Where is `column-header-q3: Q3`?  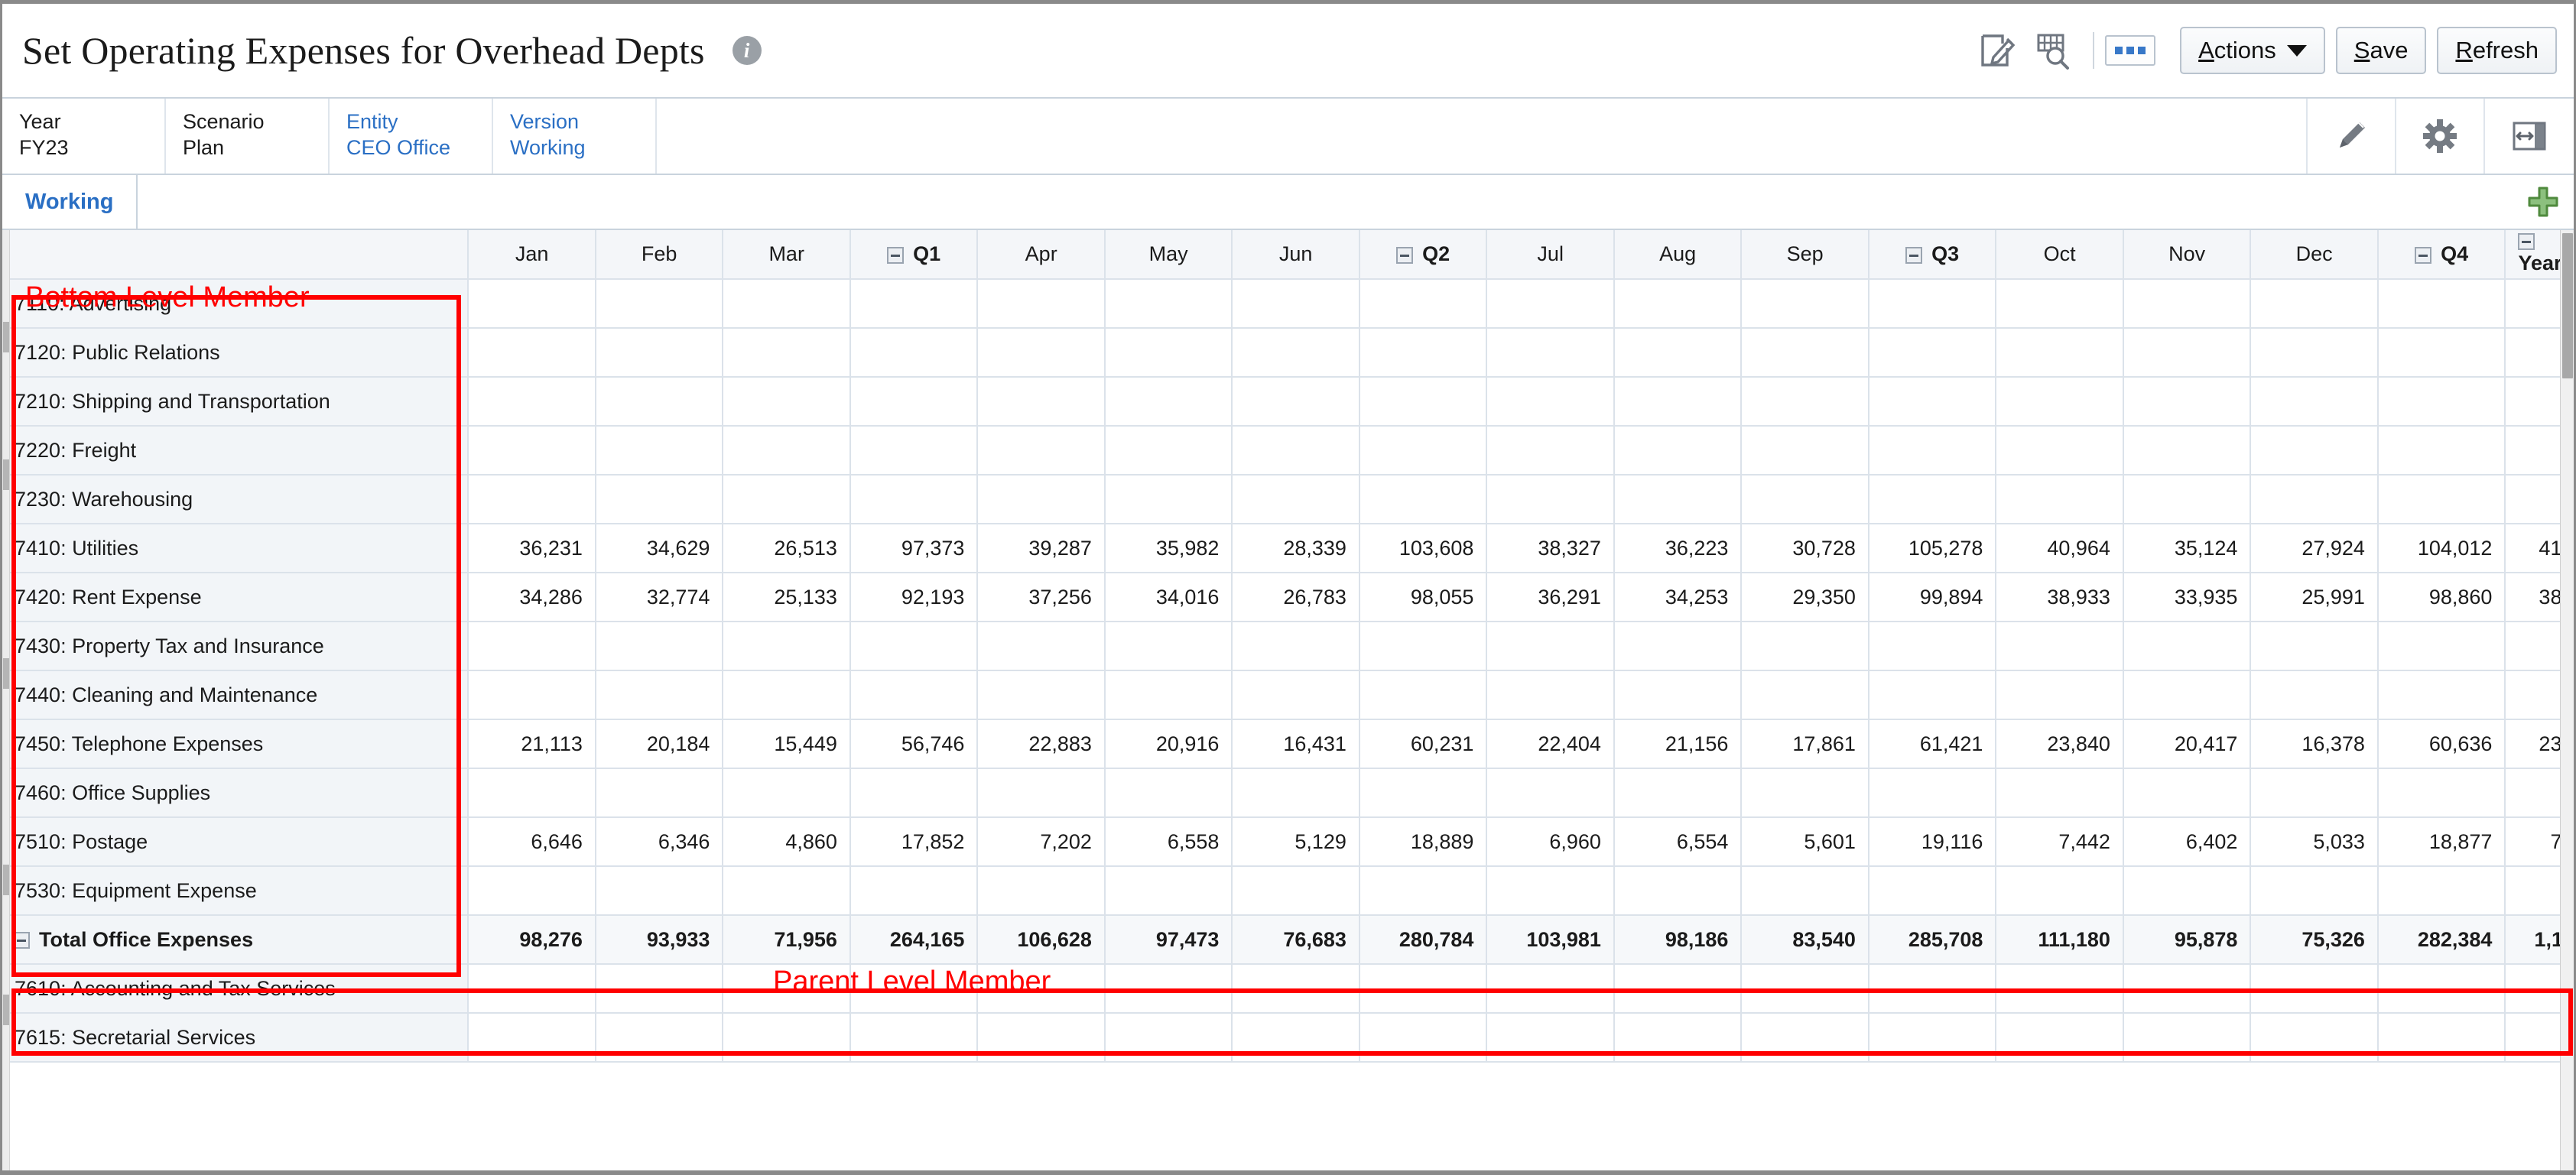 column-header-q3: Q3 is located at coordinates (1933, 255).